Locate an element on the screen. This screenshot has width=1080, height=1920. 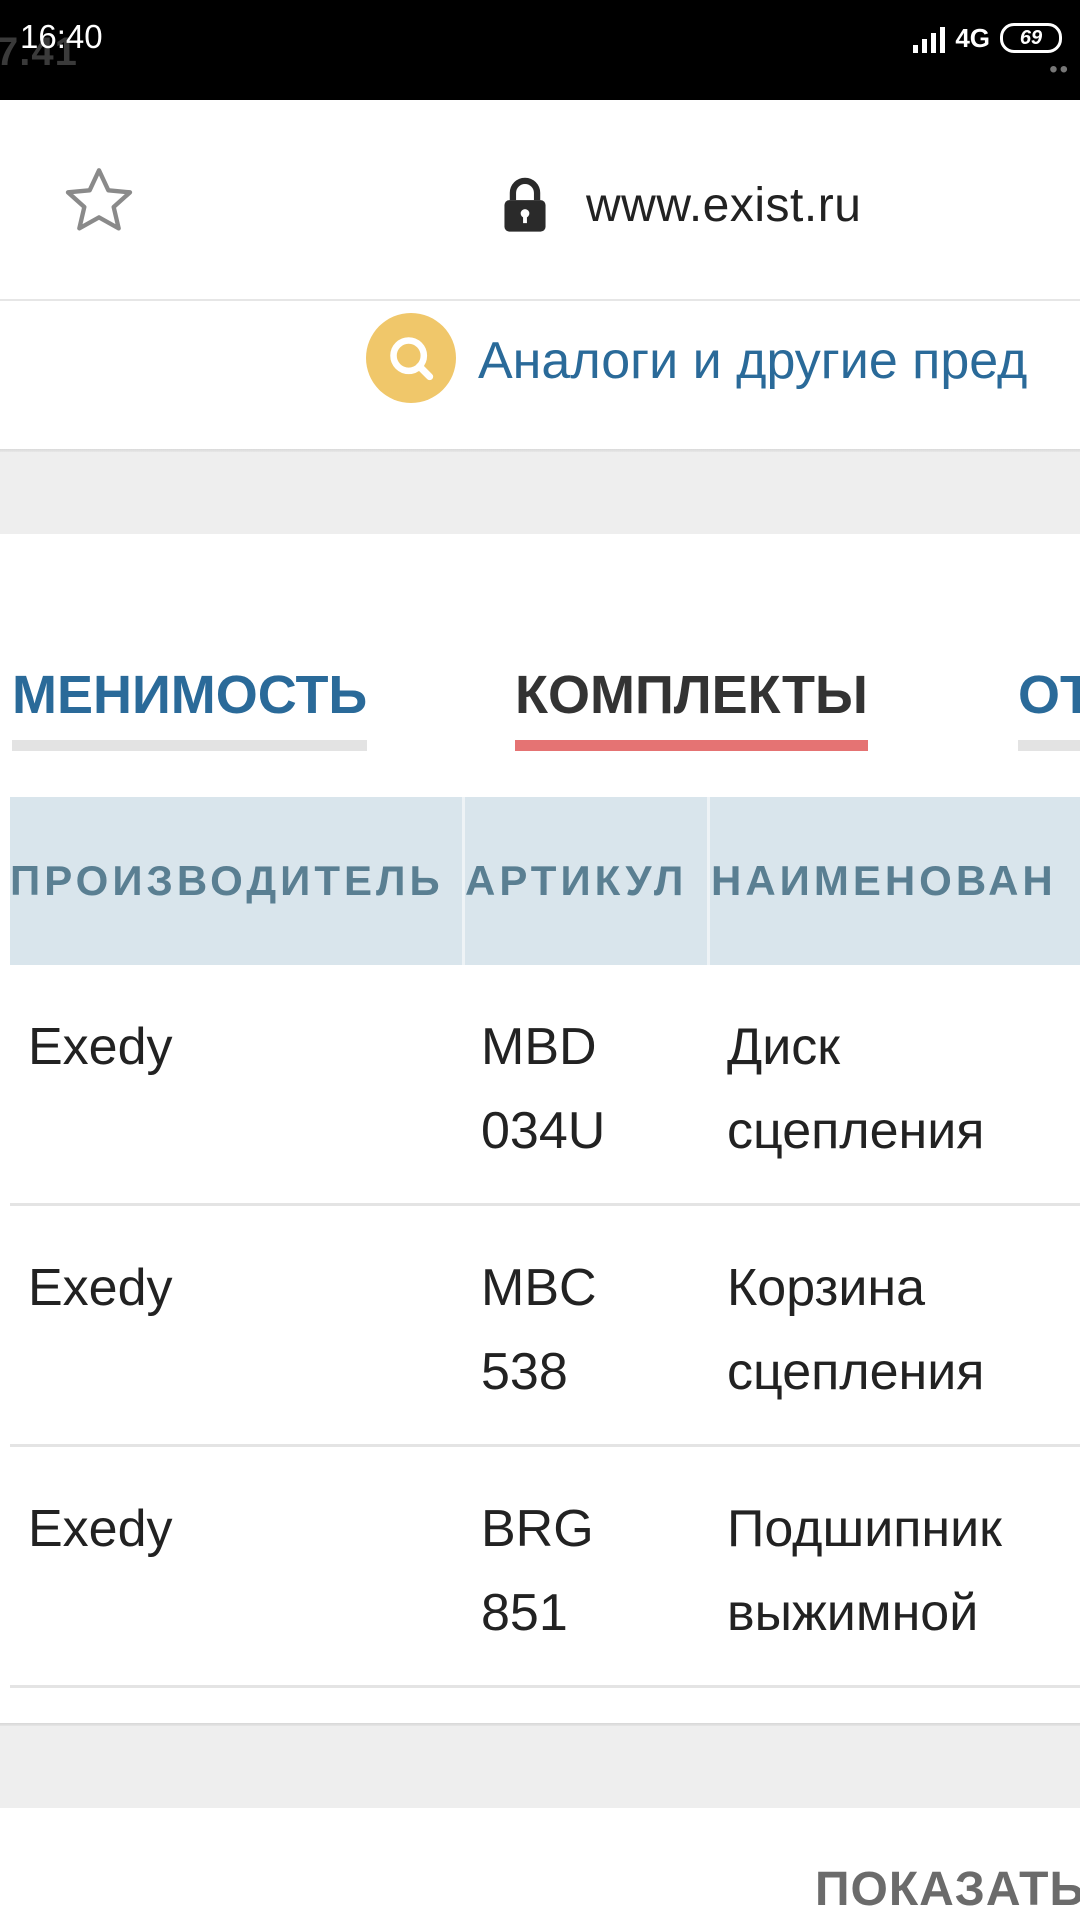
tab-bar: МЕНИМОСТЬ КОМПЛЕКТЫ ОТ is located at coordinates (540, 654).